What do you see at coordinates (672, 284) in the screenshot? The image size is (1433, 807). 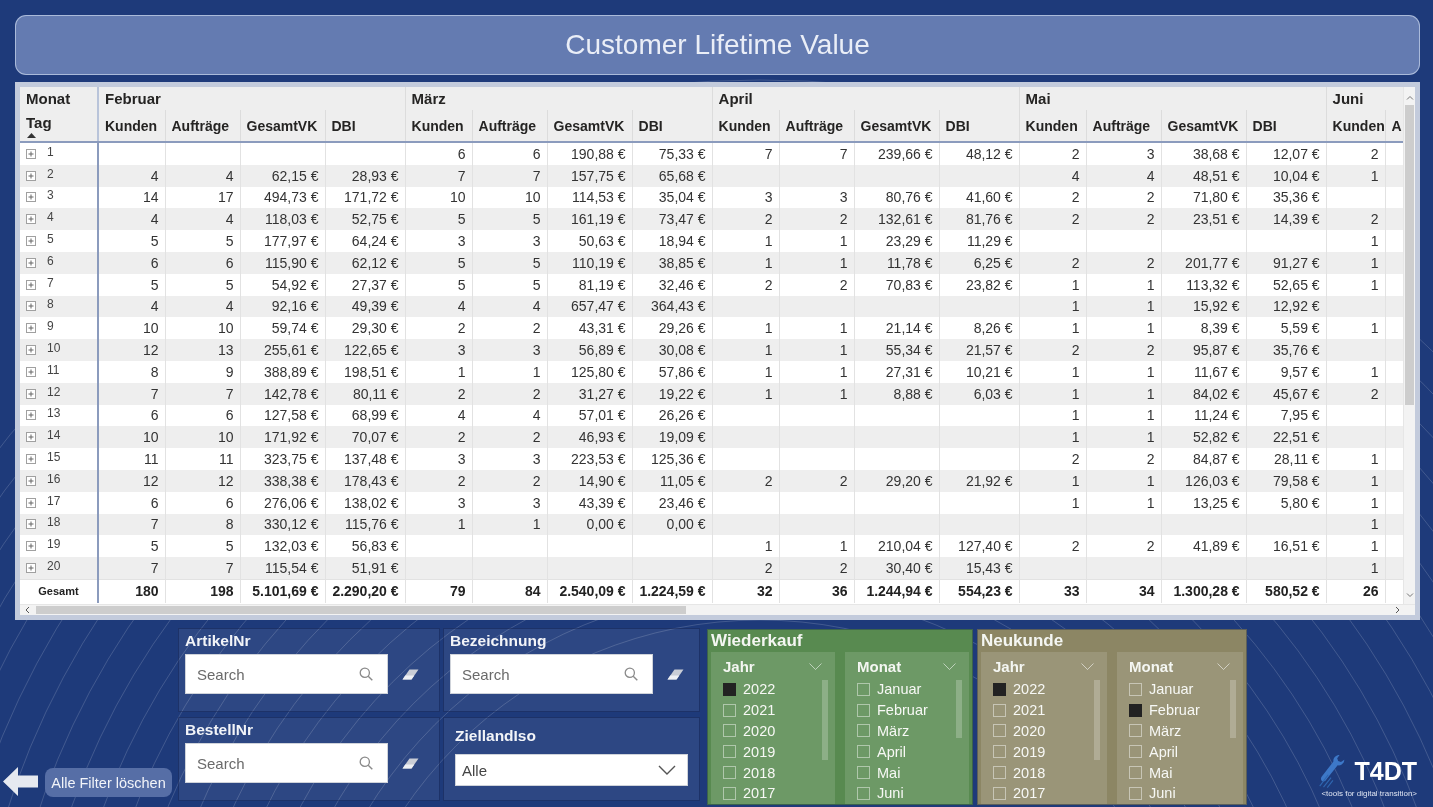 I see `table-cell: 32,46 €` at bounding box center [672, 284].